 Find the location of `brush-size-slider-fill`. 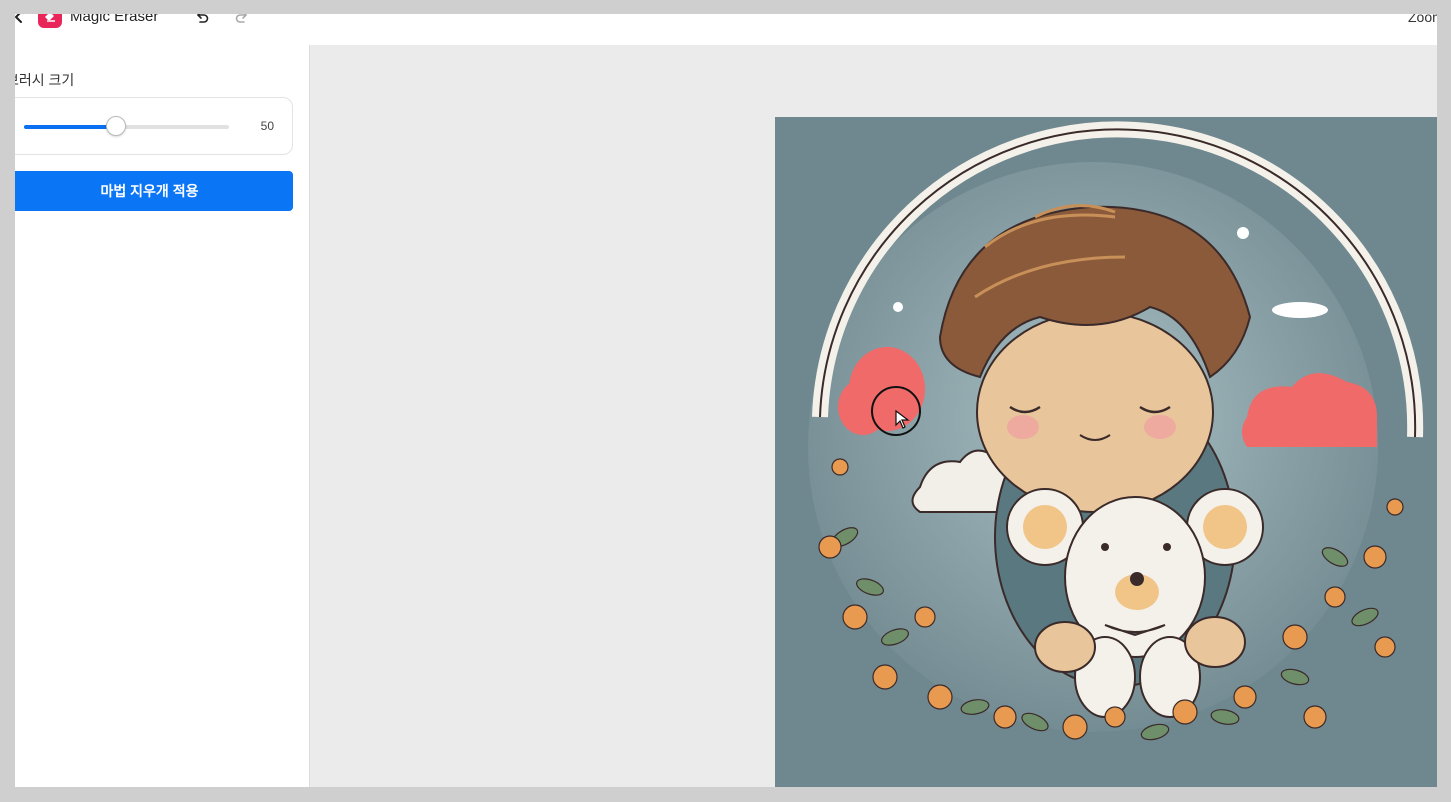

brush-size-slider-fill is located at coordinates (70, 127).